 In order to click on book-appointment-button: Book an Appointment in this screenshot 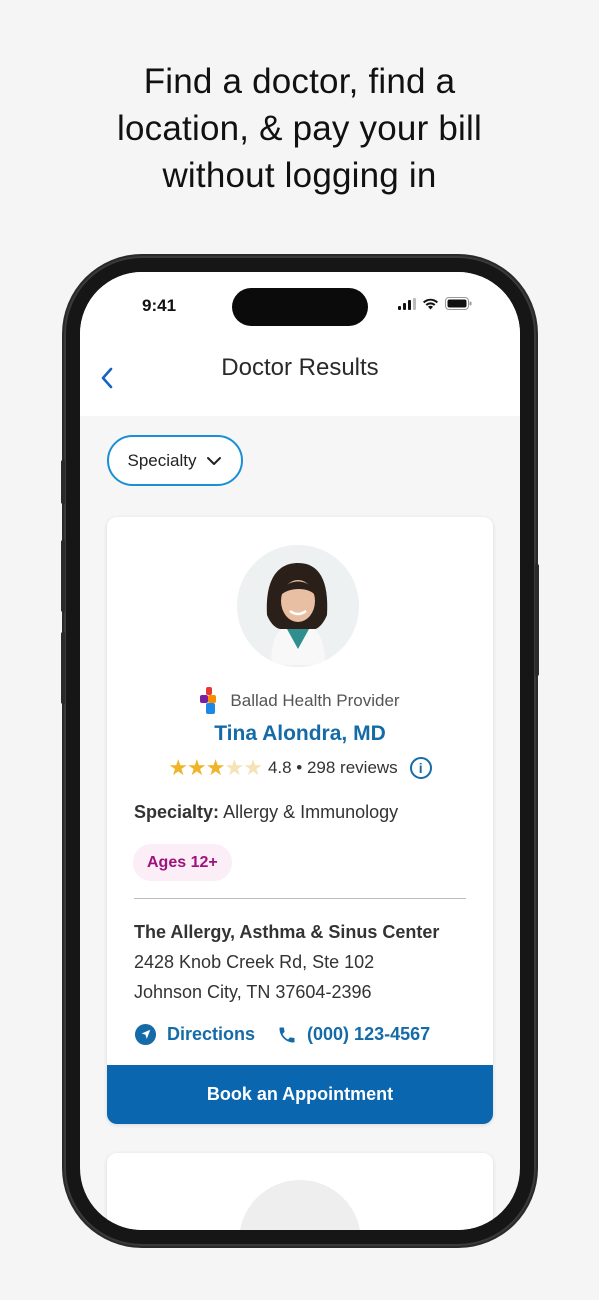, I will do `click(300, 1094)`.